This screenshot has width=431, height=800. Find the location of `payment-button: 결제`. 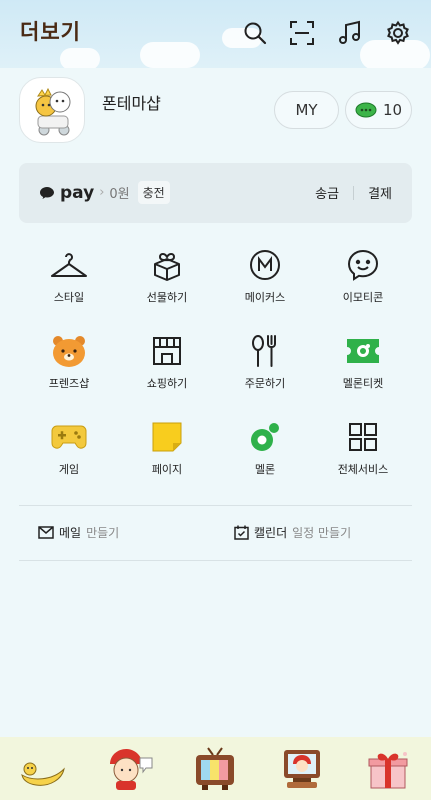

payment-button: 결제 is located at coordinates (380, 192).